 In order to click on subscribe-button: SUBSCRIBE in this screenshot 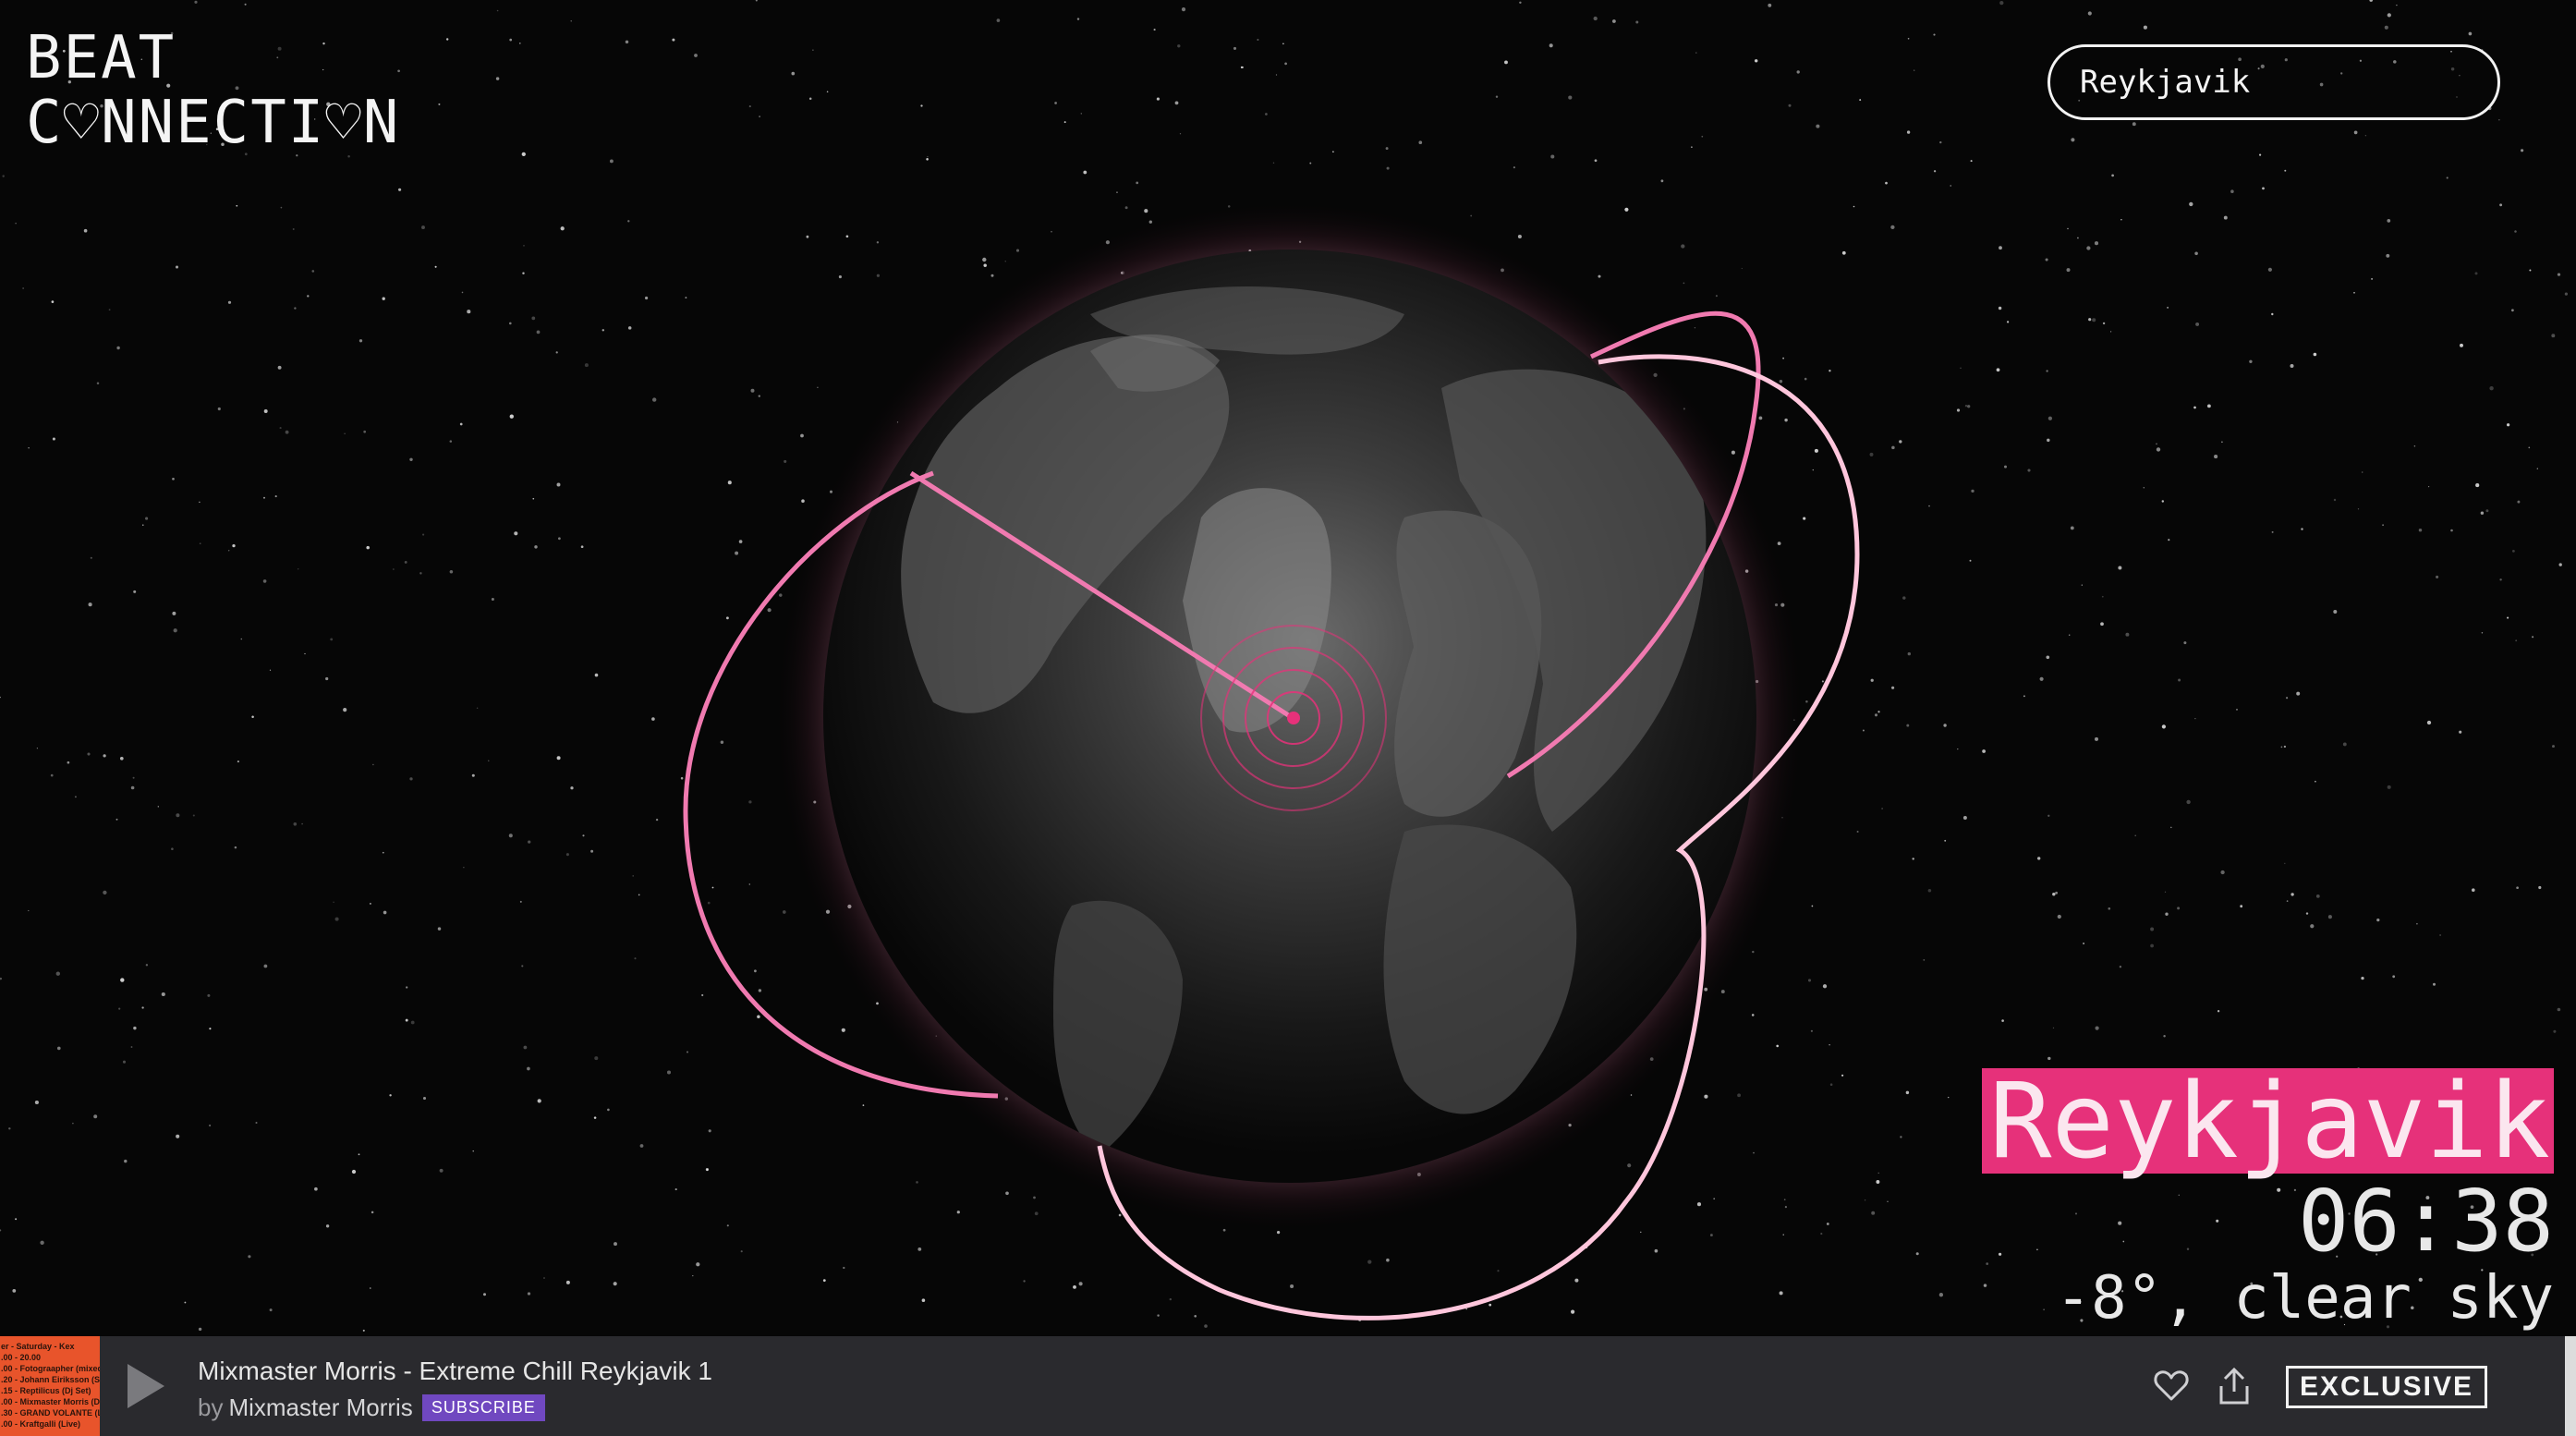, I will do `click(483, 1407)`.